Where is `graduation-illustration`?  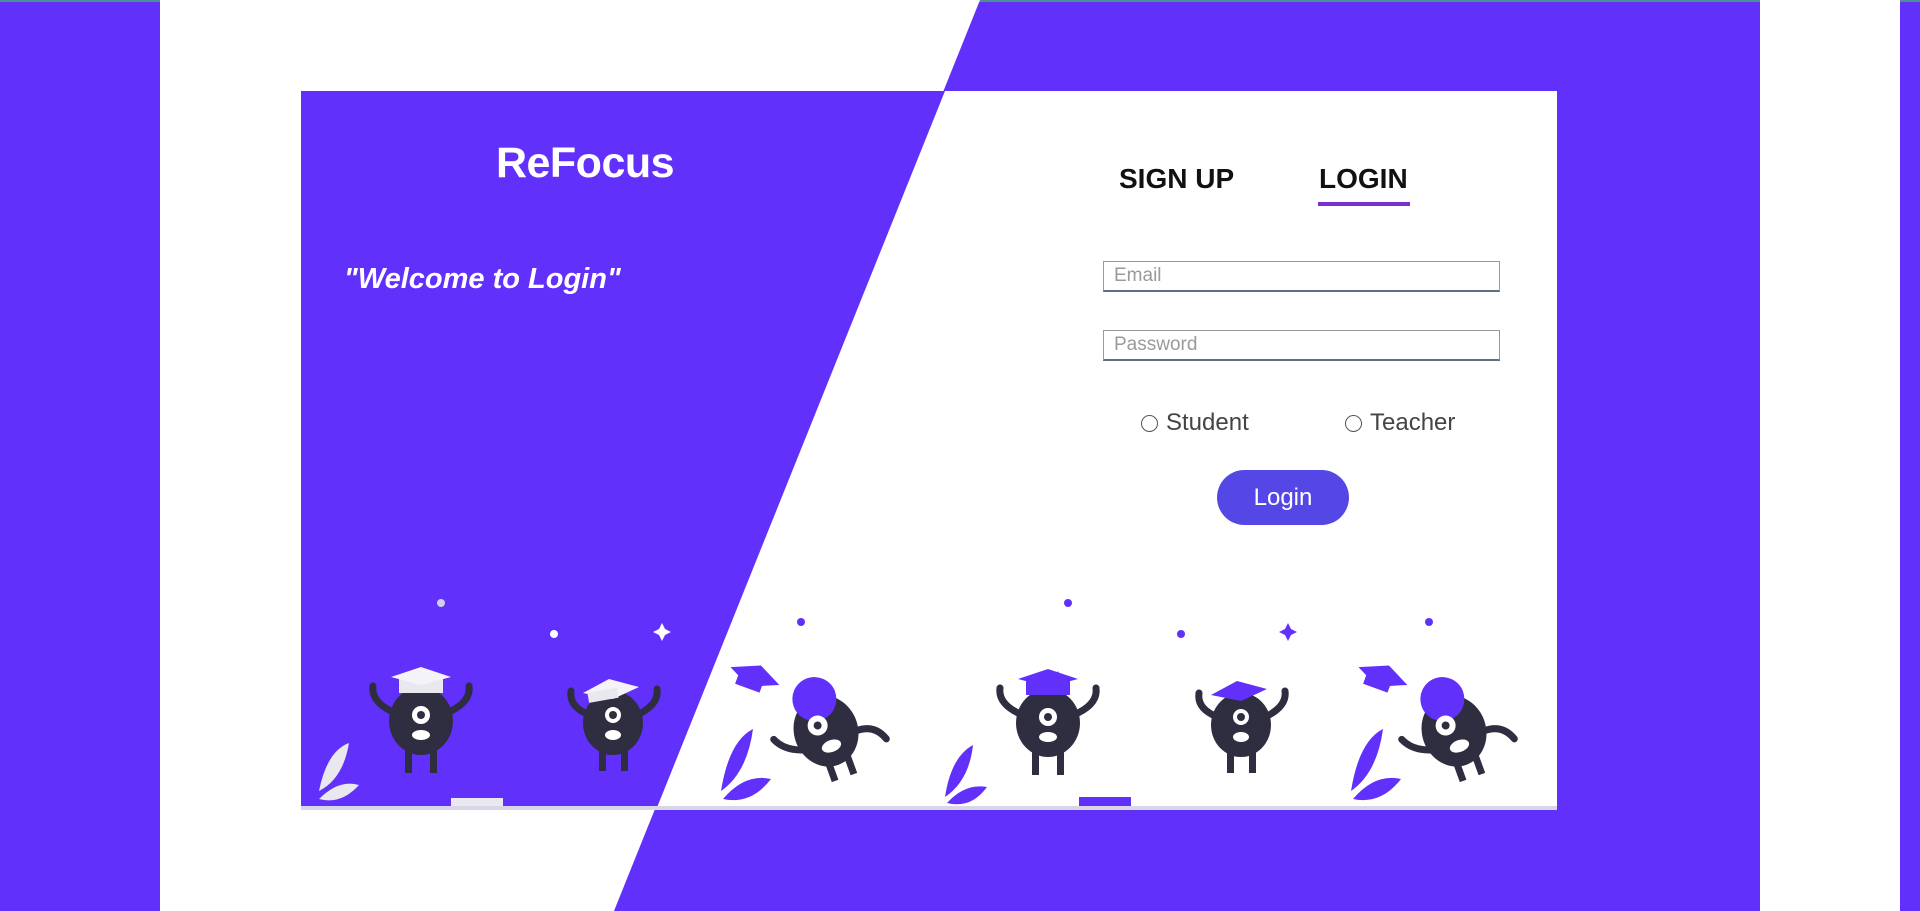
graduation-illustration is located at coordinates (918, 702).